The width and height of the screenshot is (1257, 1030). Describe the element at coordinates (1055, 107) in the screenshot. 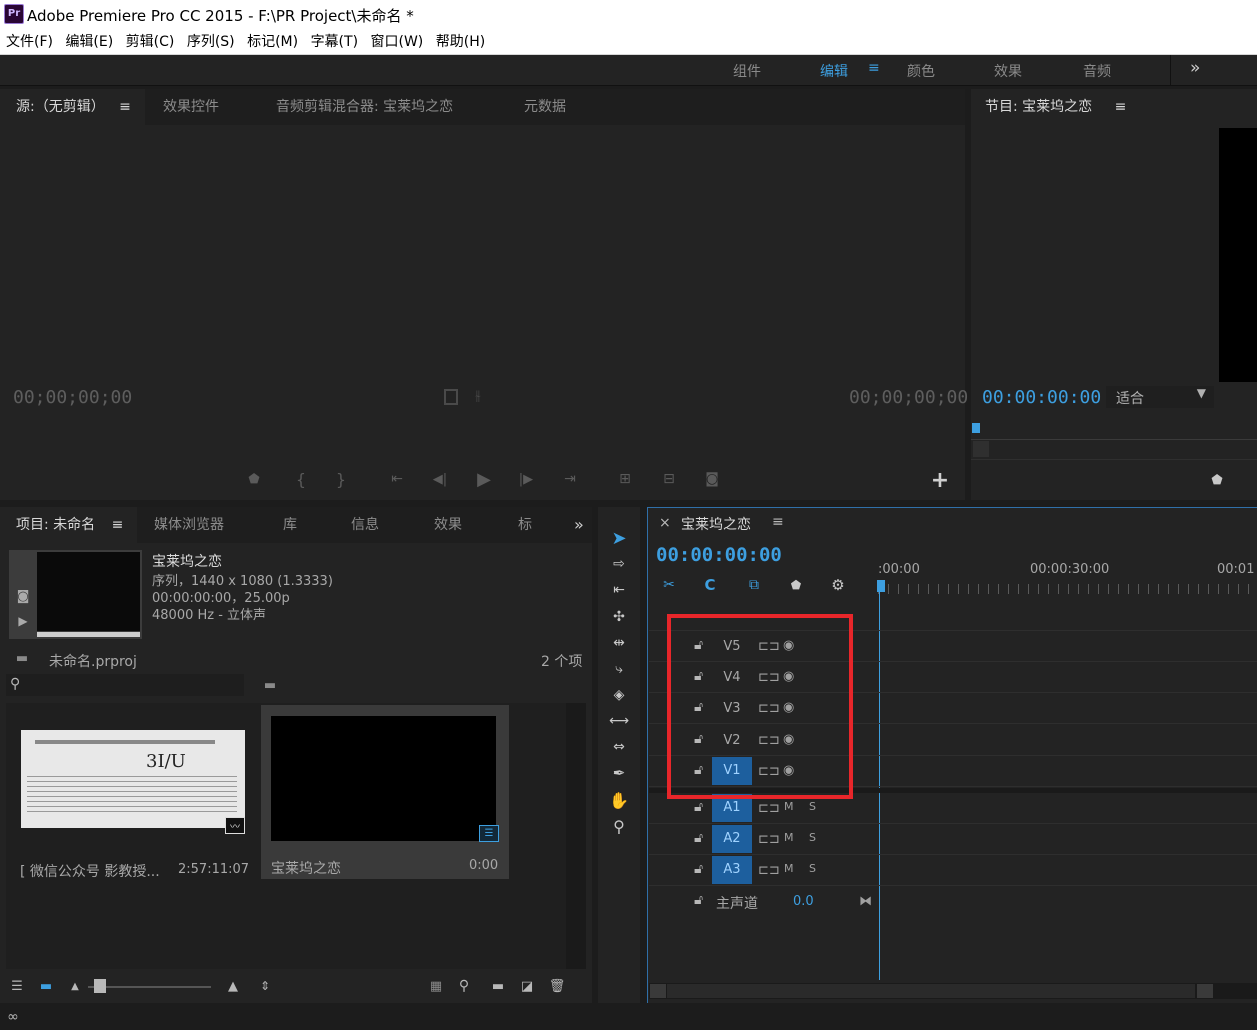

I see `tab-program: 节目: 宝莱坞之恋 ≡` at that location.